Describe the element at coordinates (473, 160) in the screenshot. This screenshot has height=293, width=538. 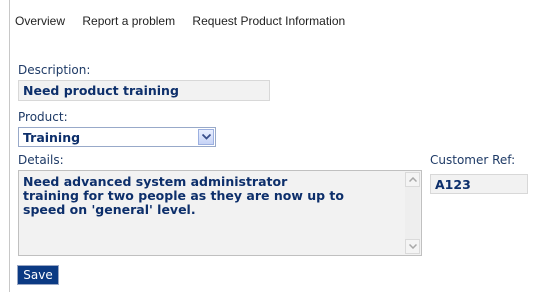
I see `customer-ref-label: Customer Ref:` at that location.